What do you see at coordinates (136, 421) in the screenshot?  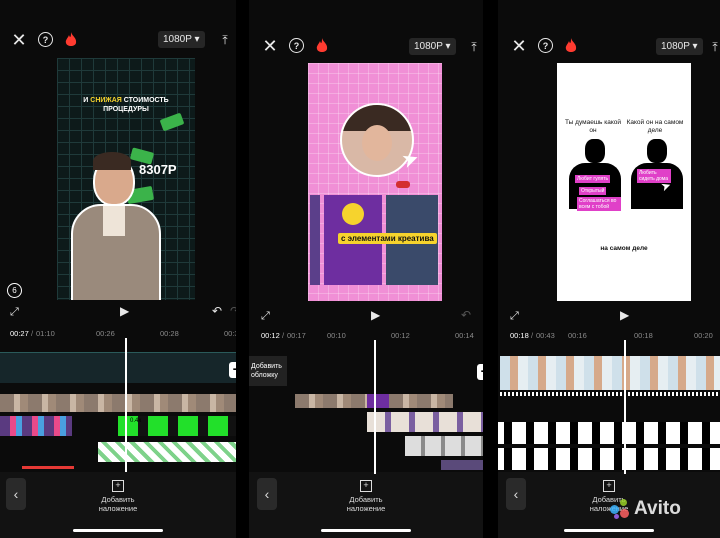 I see `clip-speed: 0.4x` at bounding box center [136, 421].